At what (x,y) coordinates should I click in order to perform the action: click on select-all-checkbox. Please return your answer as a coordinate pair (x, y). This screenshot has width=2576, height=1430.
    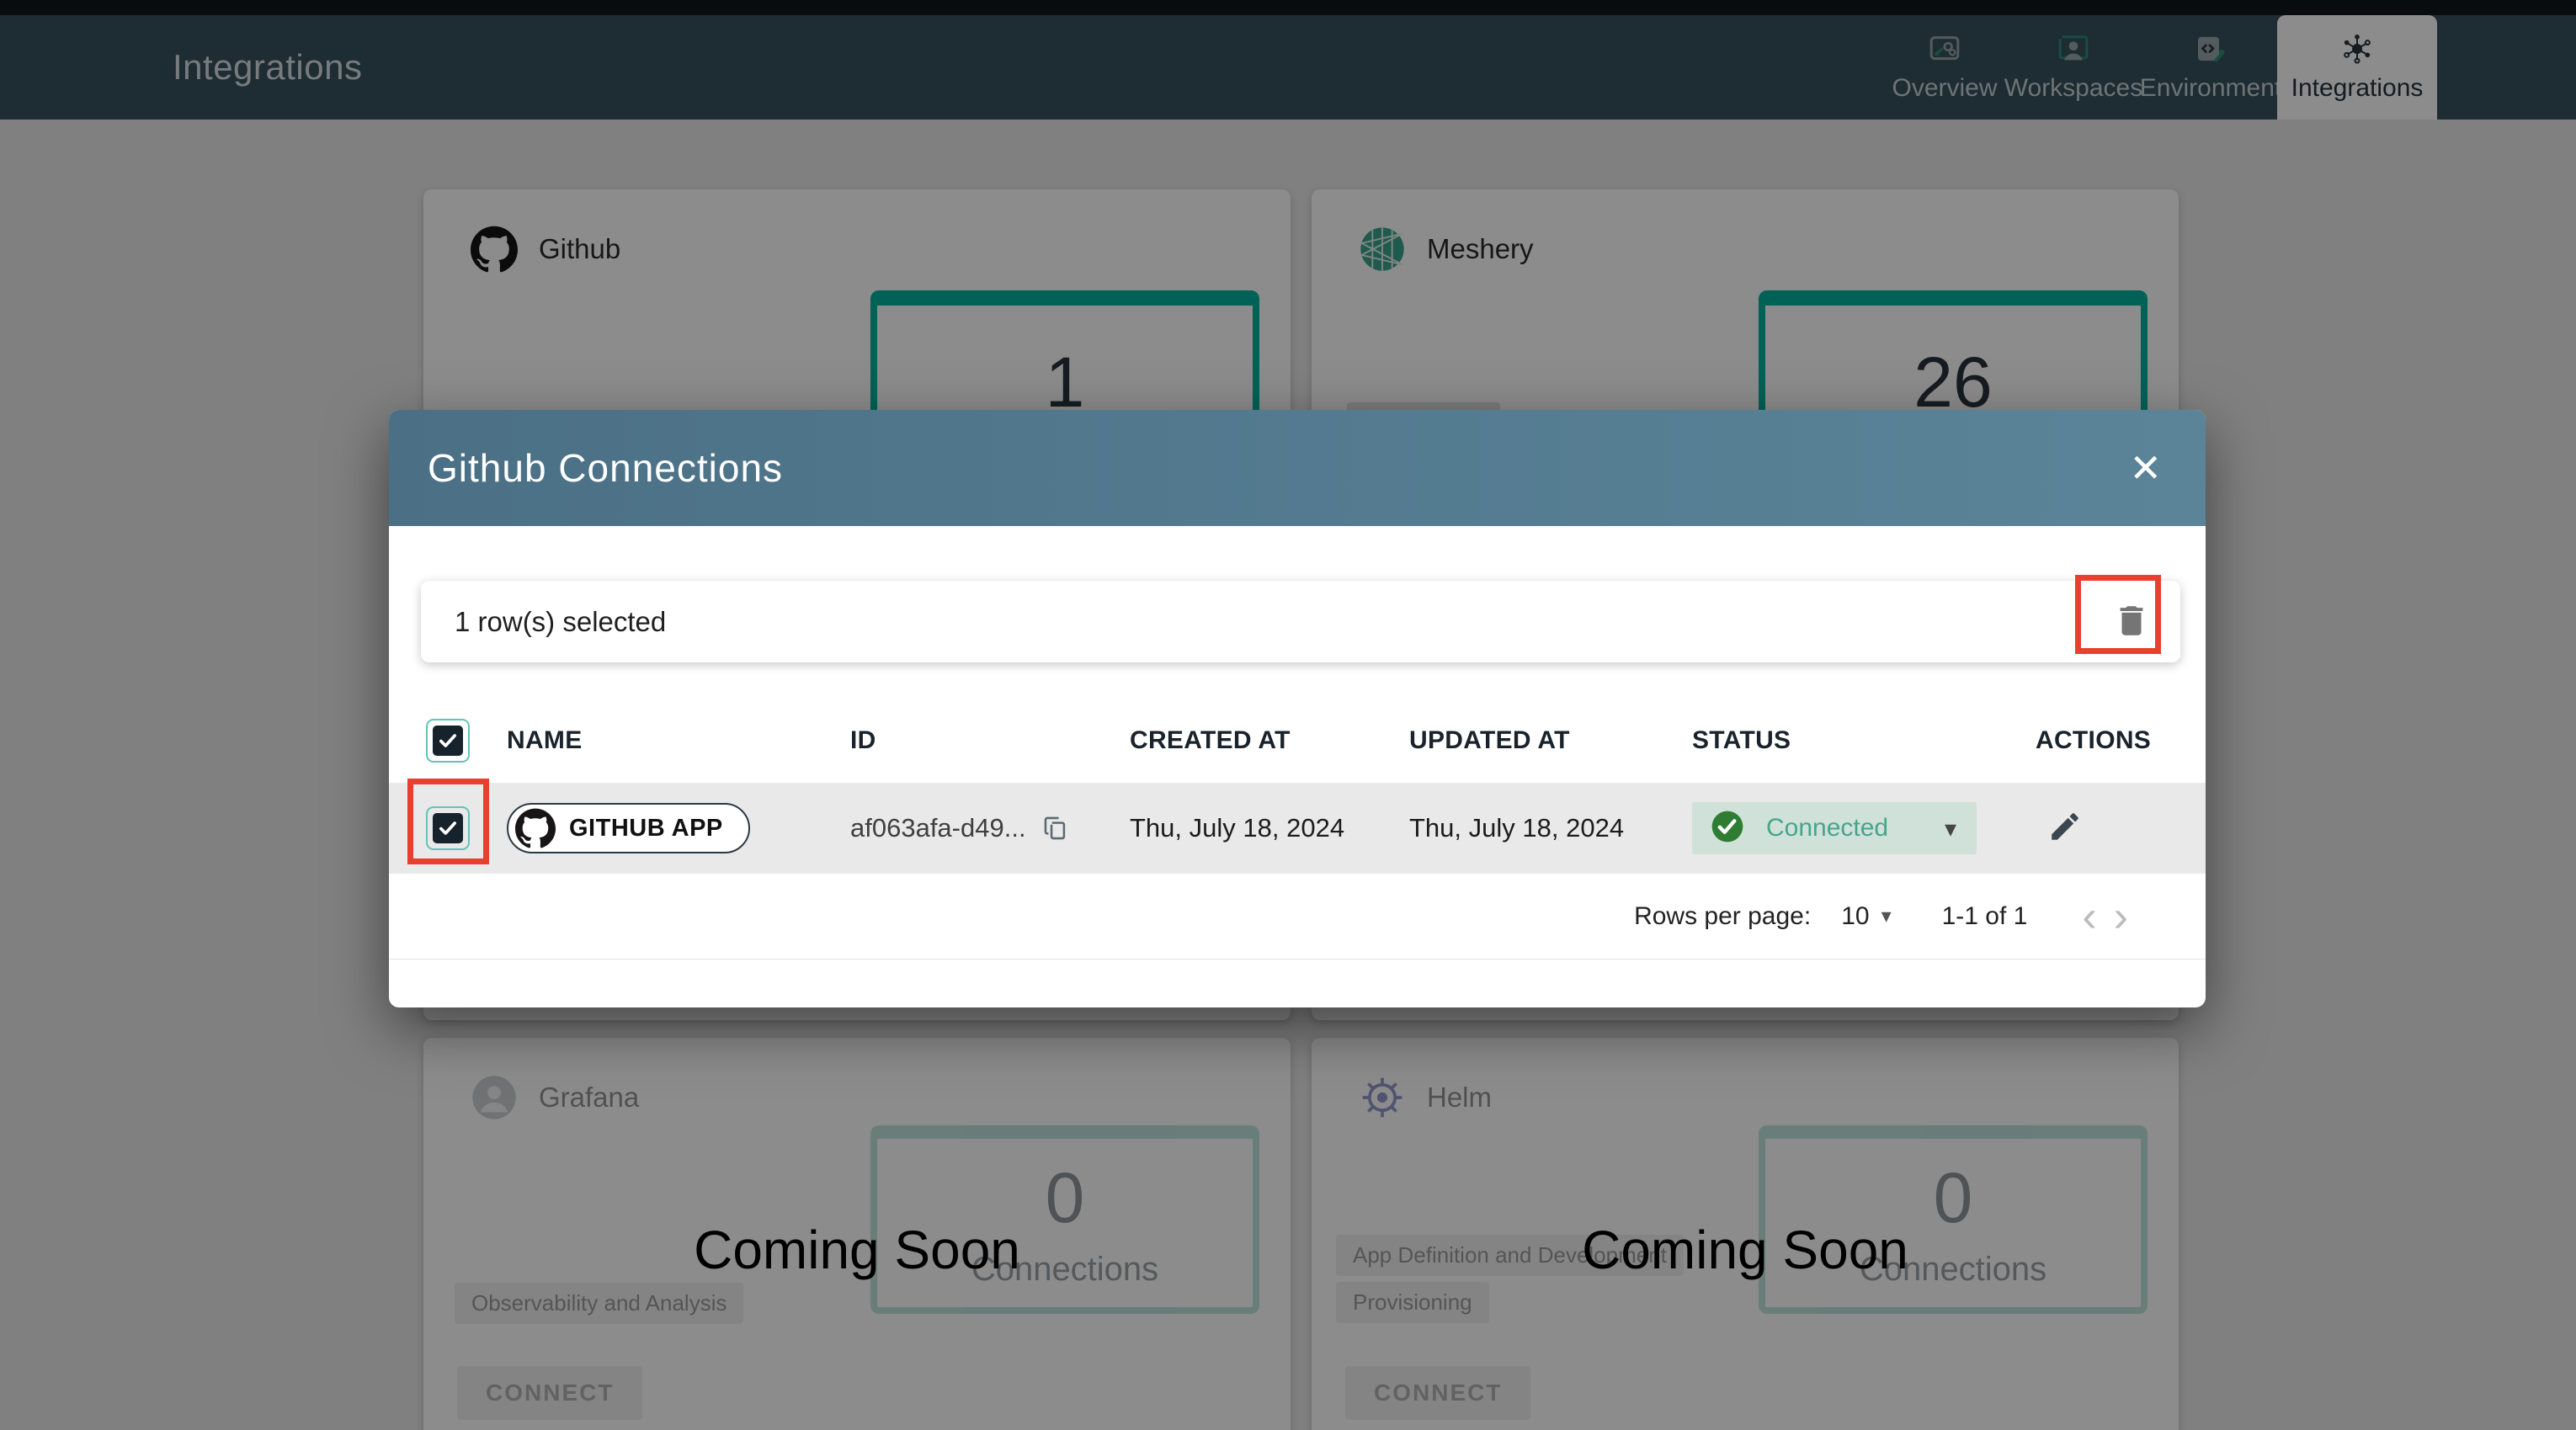
    Looking at the image, I should click on (448, 741).